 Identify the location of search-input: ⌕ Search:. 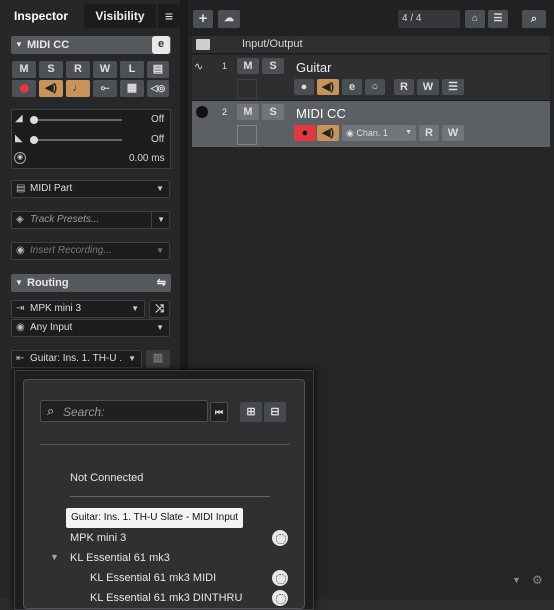
(124, 411).